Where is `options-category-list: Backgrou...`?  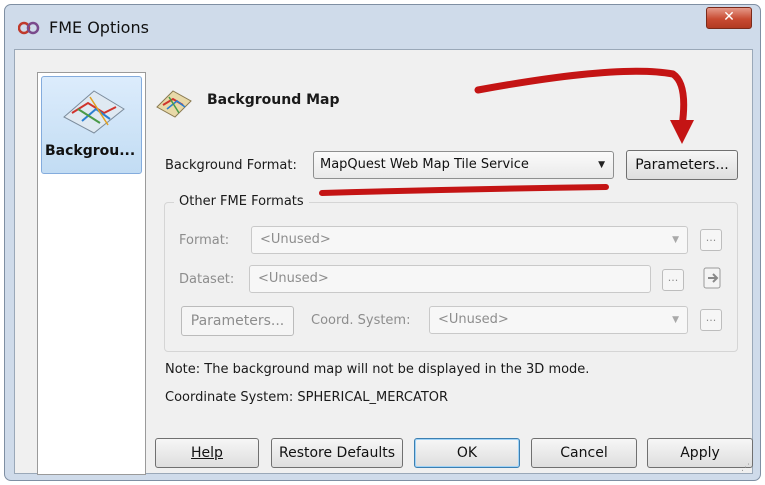
options-category-list: Backgrou... is located at coordinates (91, 273).